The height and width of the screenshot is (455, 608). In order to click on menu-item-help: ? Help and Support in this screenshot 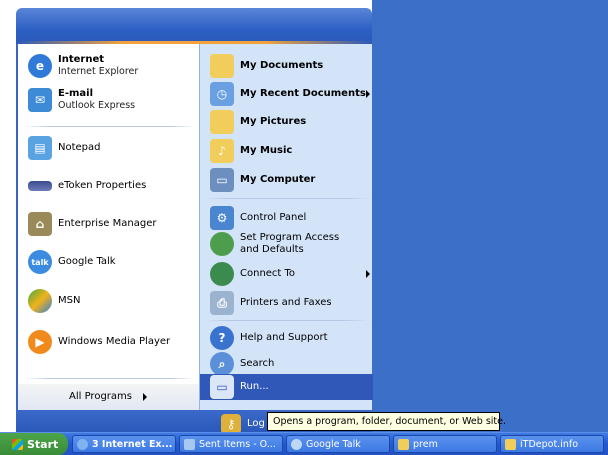, I will do `click(269, 338)`.